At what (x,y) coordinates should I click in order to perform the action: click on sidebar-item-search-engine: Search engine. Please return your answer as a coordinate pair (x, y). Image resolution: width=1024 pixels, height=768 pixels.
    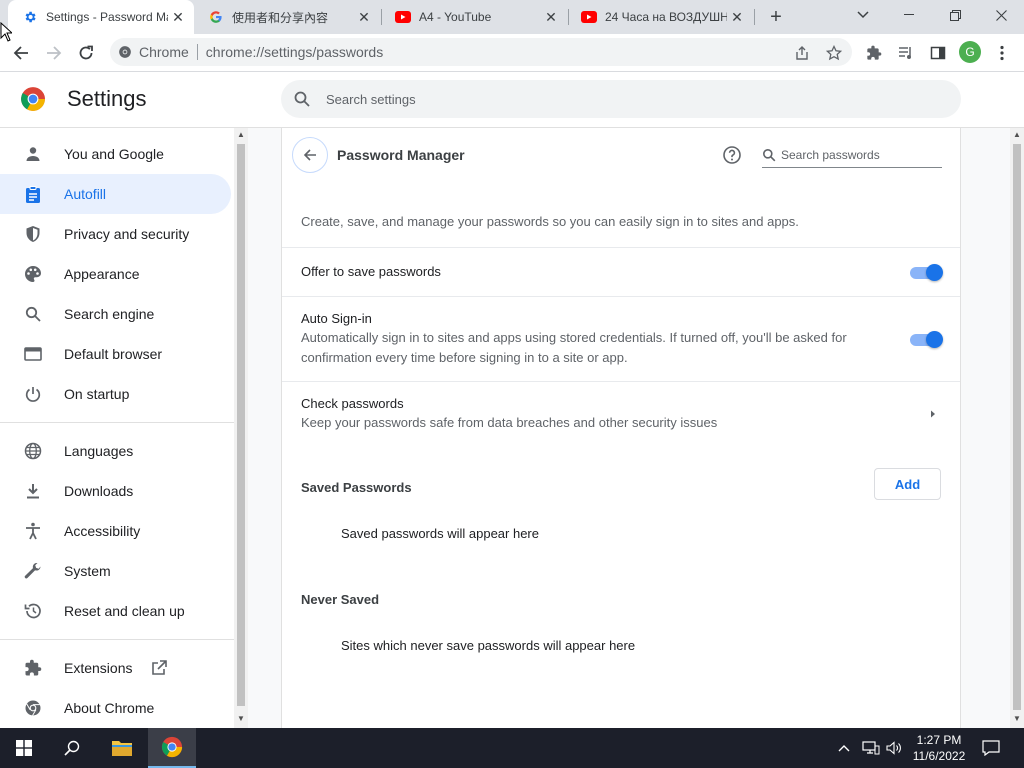
    Looking at the image, I should click on (115, 314).